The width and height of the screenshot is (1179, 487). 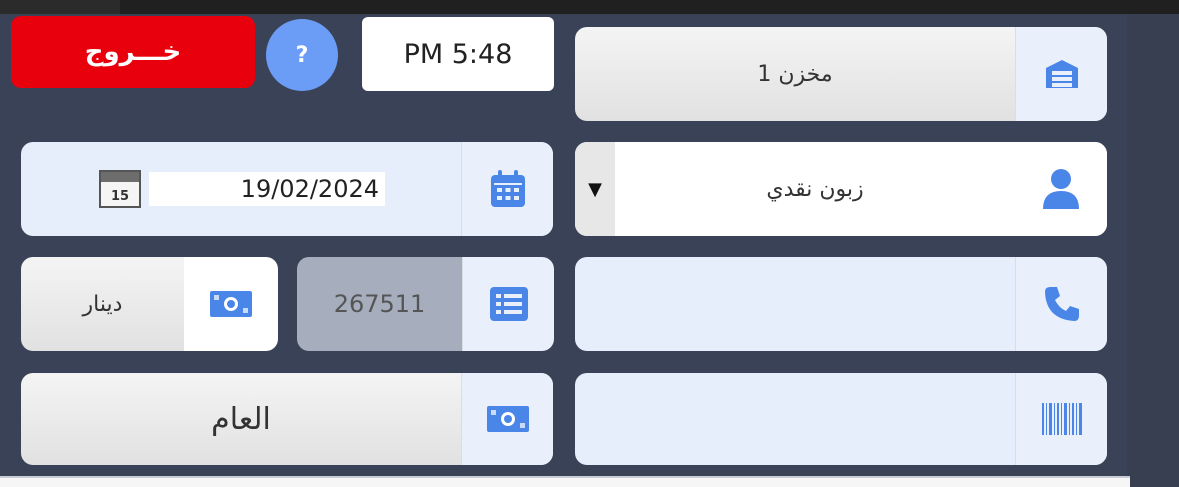 I want to click on customer-value: زبون نقدي, so click(x=815, y=189).